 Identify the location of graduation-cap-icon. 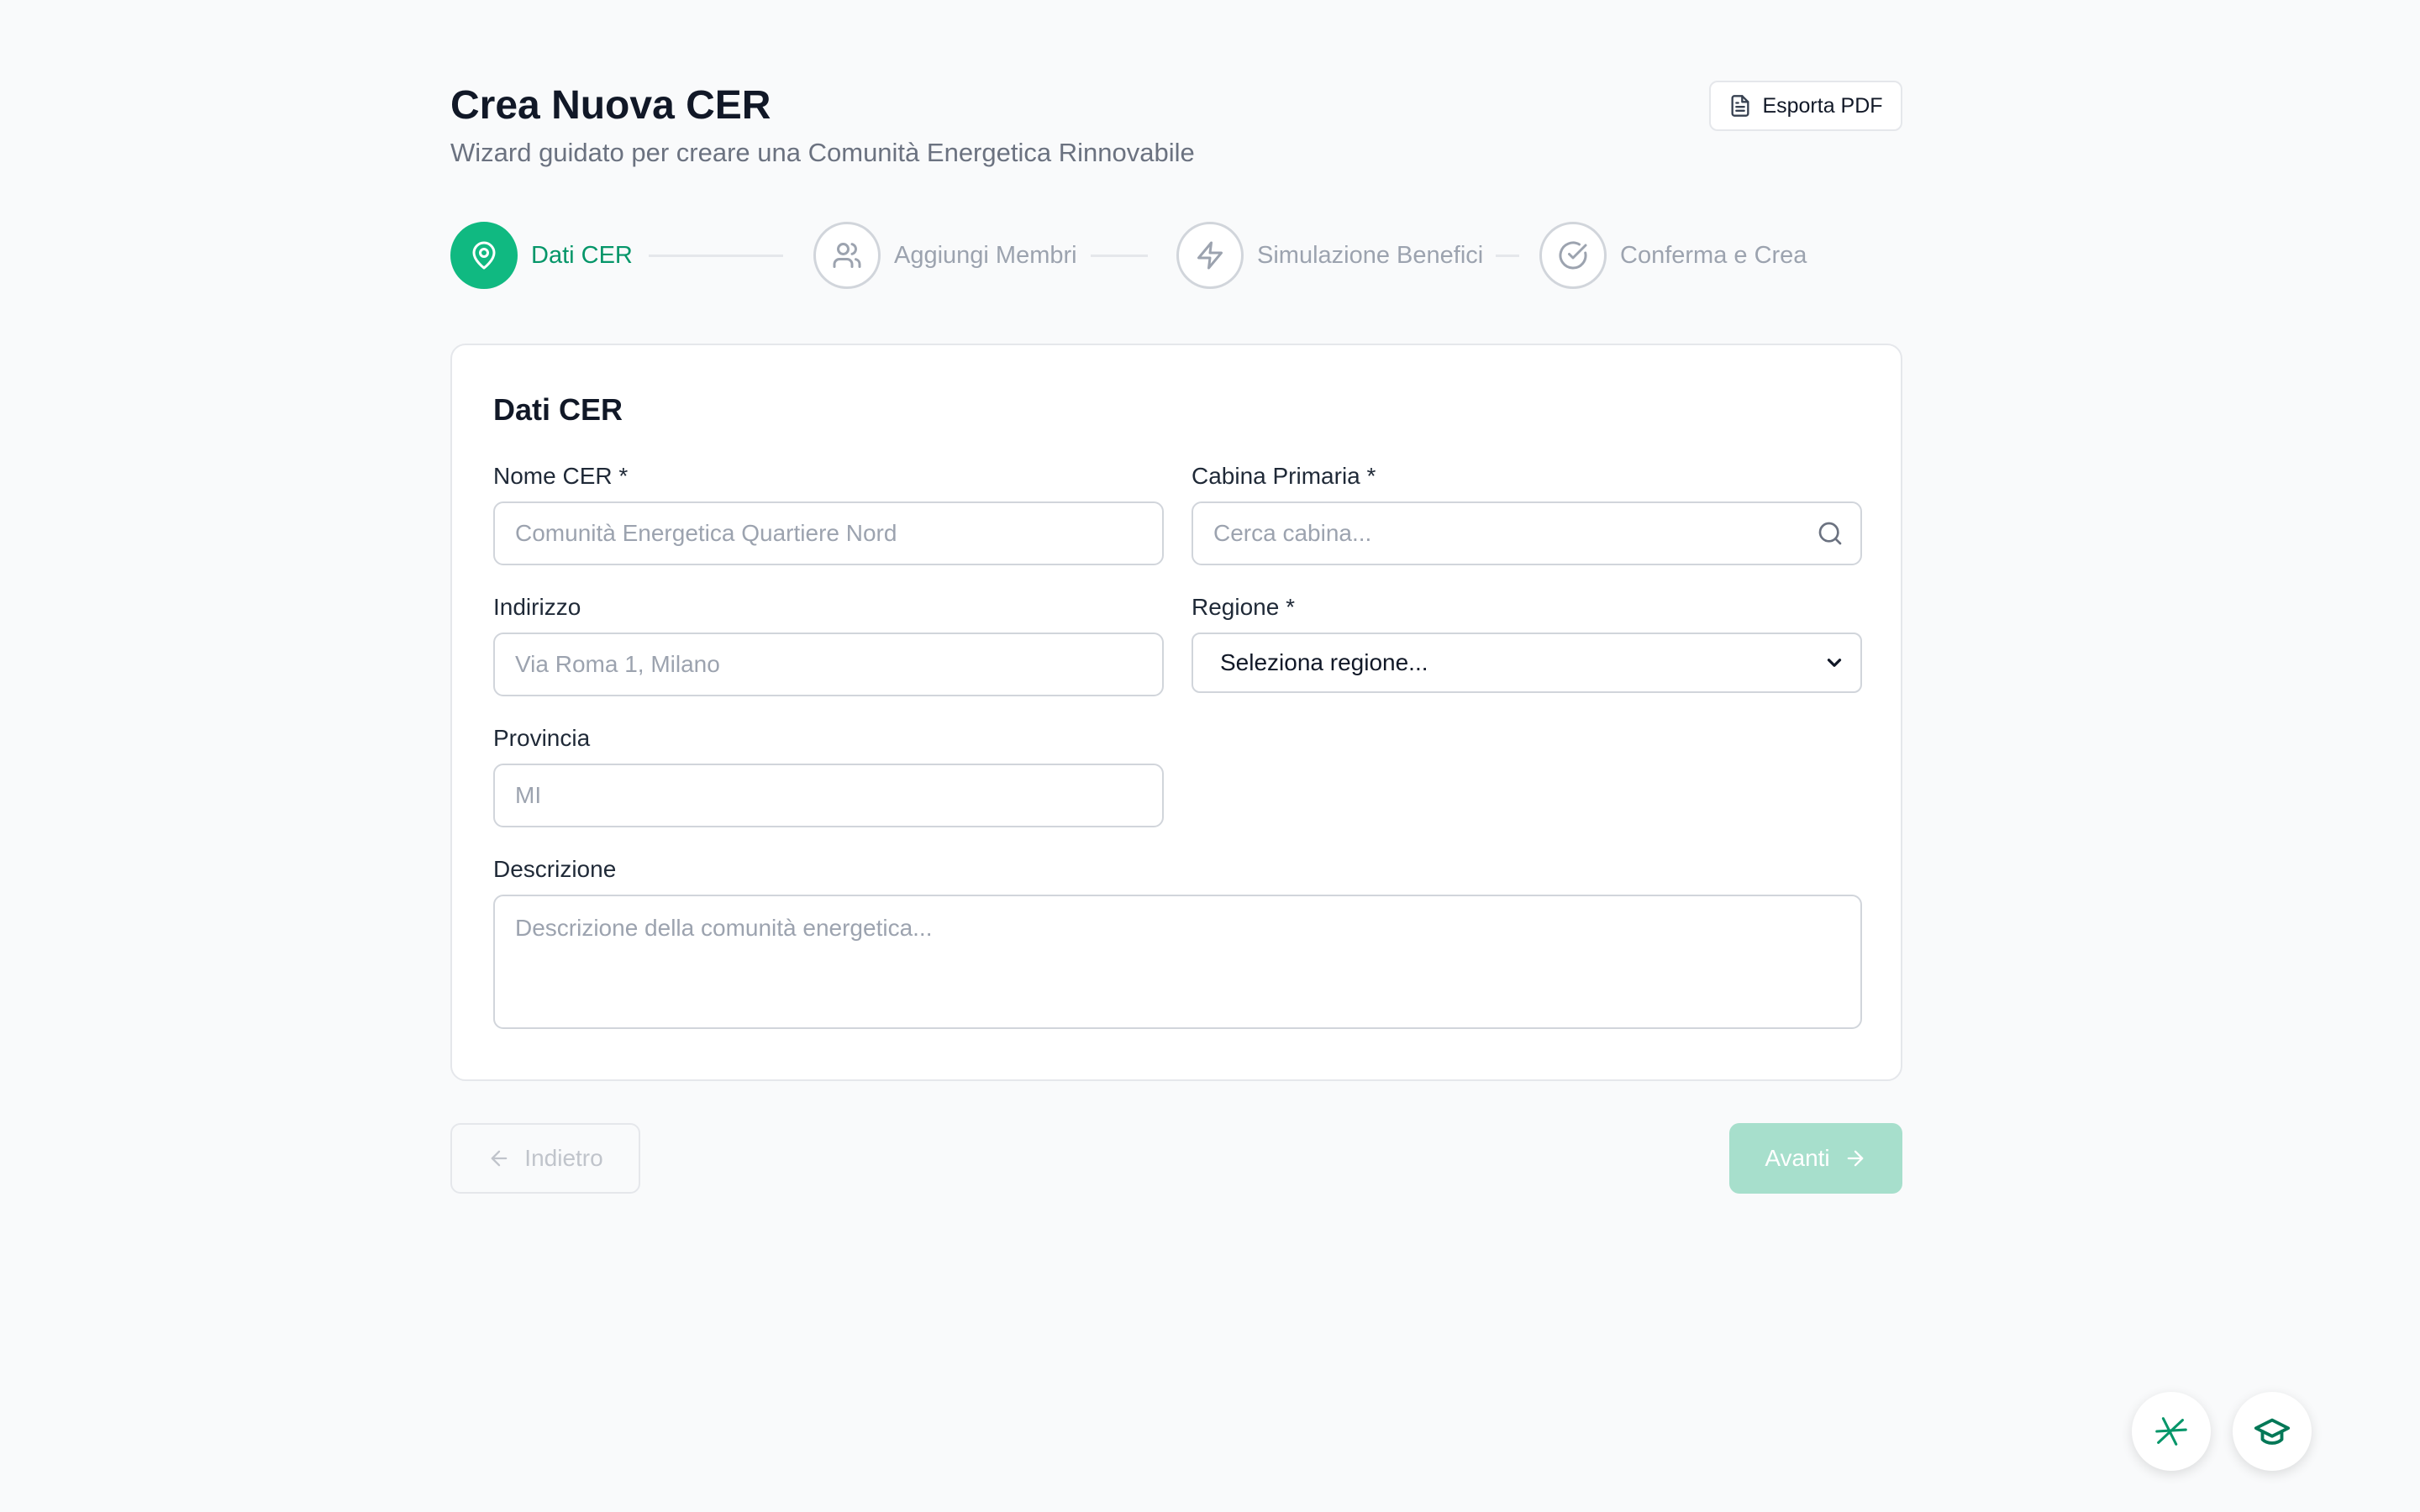
(2272, 1431).